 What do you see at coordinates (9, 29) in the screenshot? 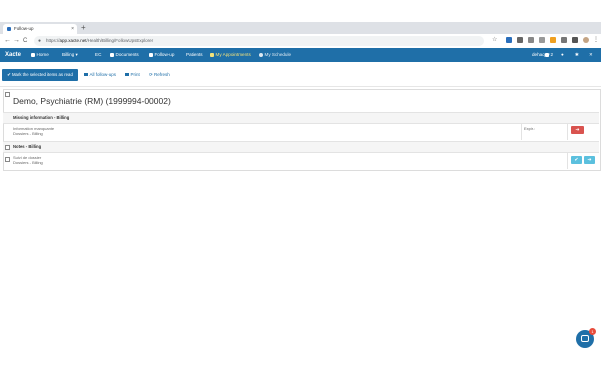
I see `favicon-icon` at bounding box center [9, 29].